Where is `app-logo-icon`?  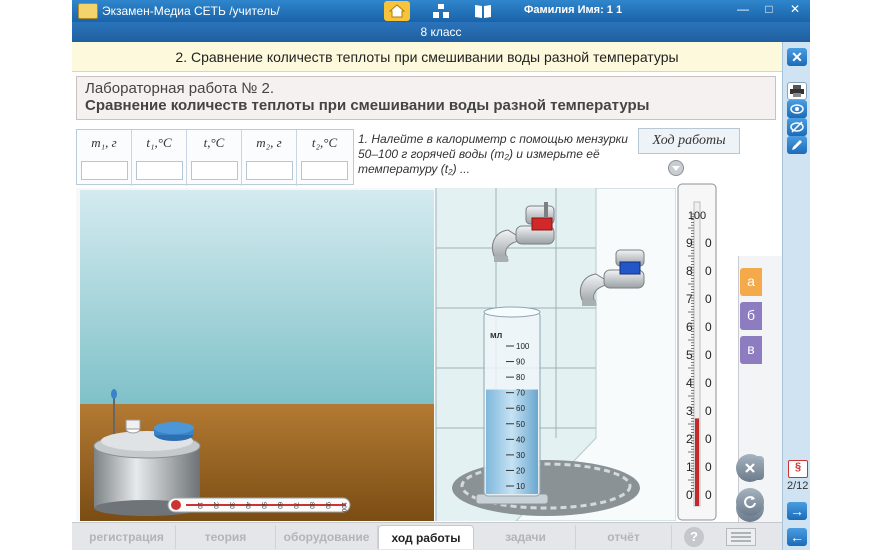 app-logo-icon is located at coordinates (88, 11).